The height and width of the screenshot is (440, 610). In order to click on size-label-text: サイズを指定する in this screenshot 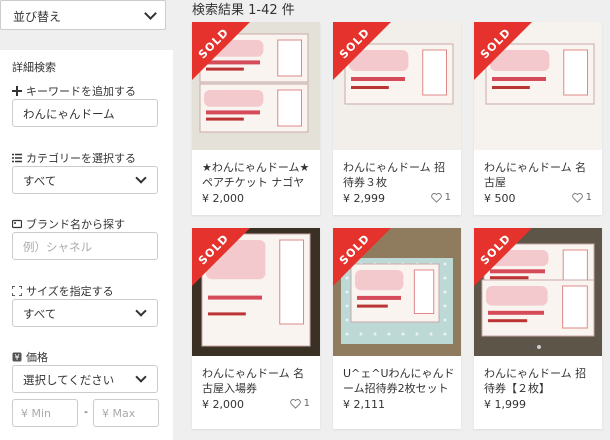, I will do `click(70, 291)`.